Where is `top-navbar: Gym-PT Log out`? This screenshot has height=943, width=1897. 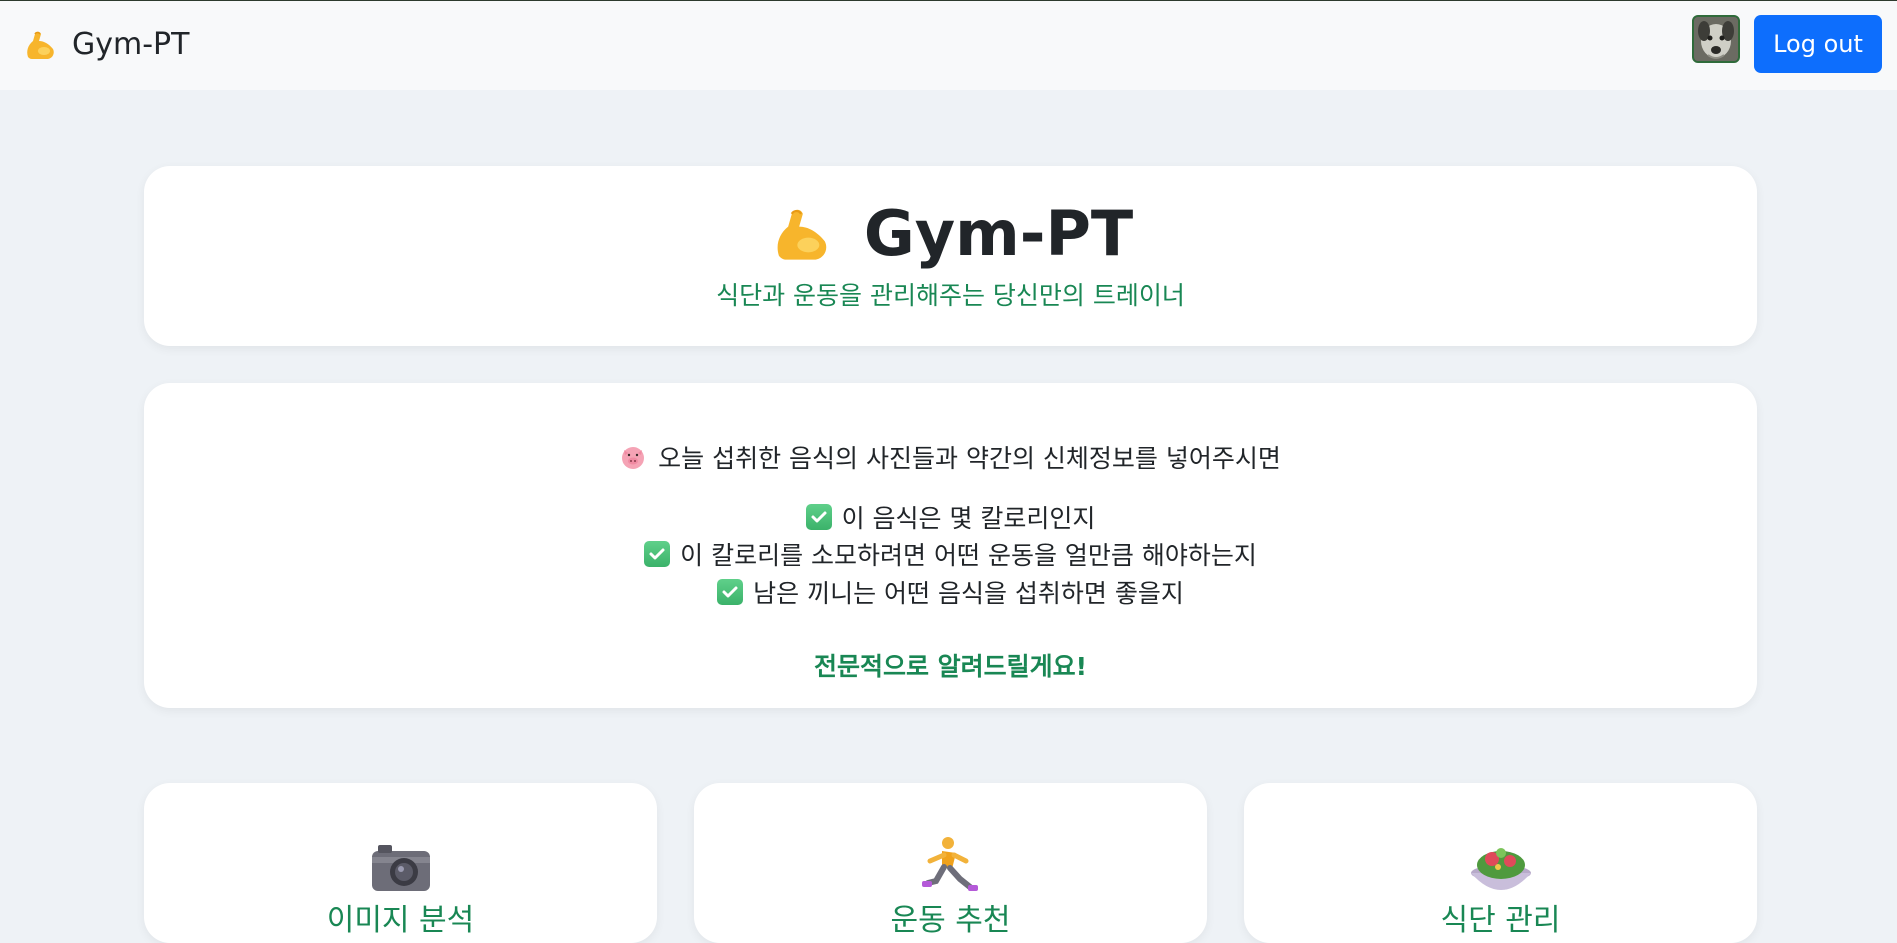 top-navbar: Gym-PT Log out is located at coordinates (948, 45).